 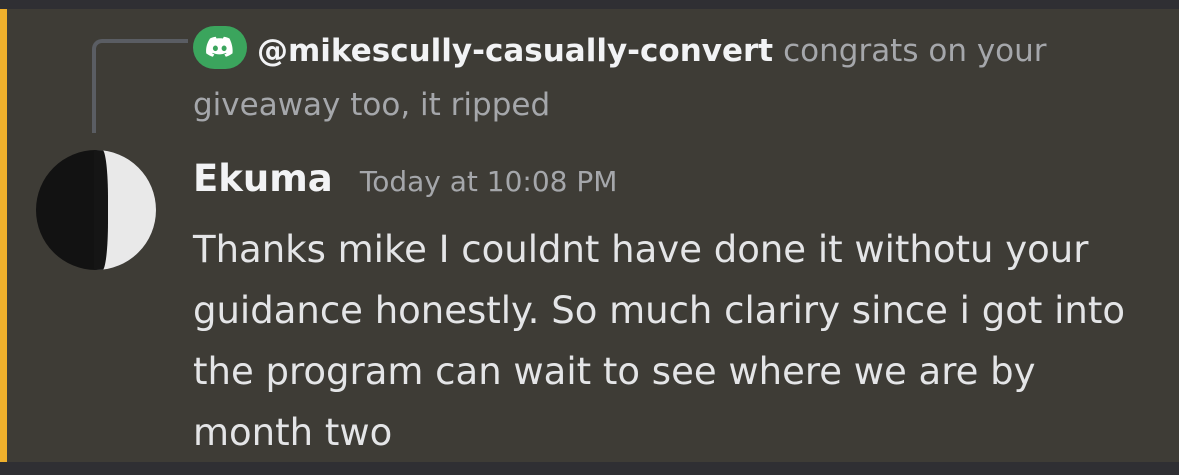 I want to click on message-timestamp: Today at 10:08 PM, so click(x=489, y=181).